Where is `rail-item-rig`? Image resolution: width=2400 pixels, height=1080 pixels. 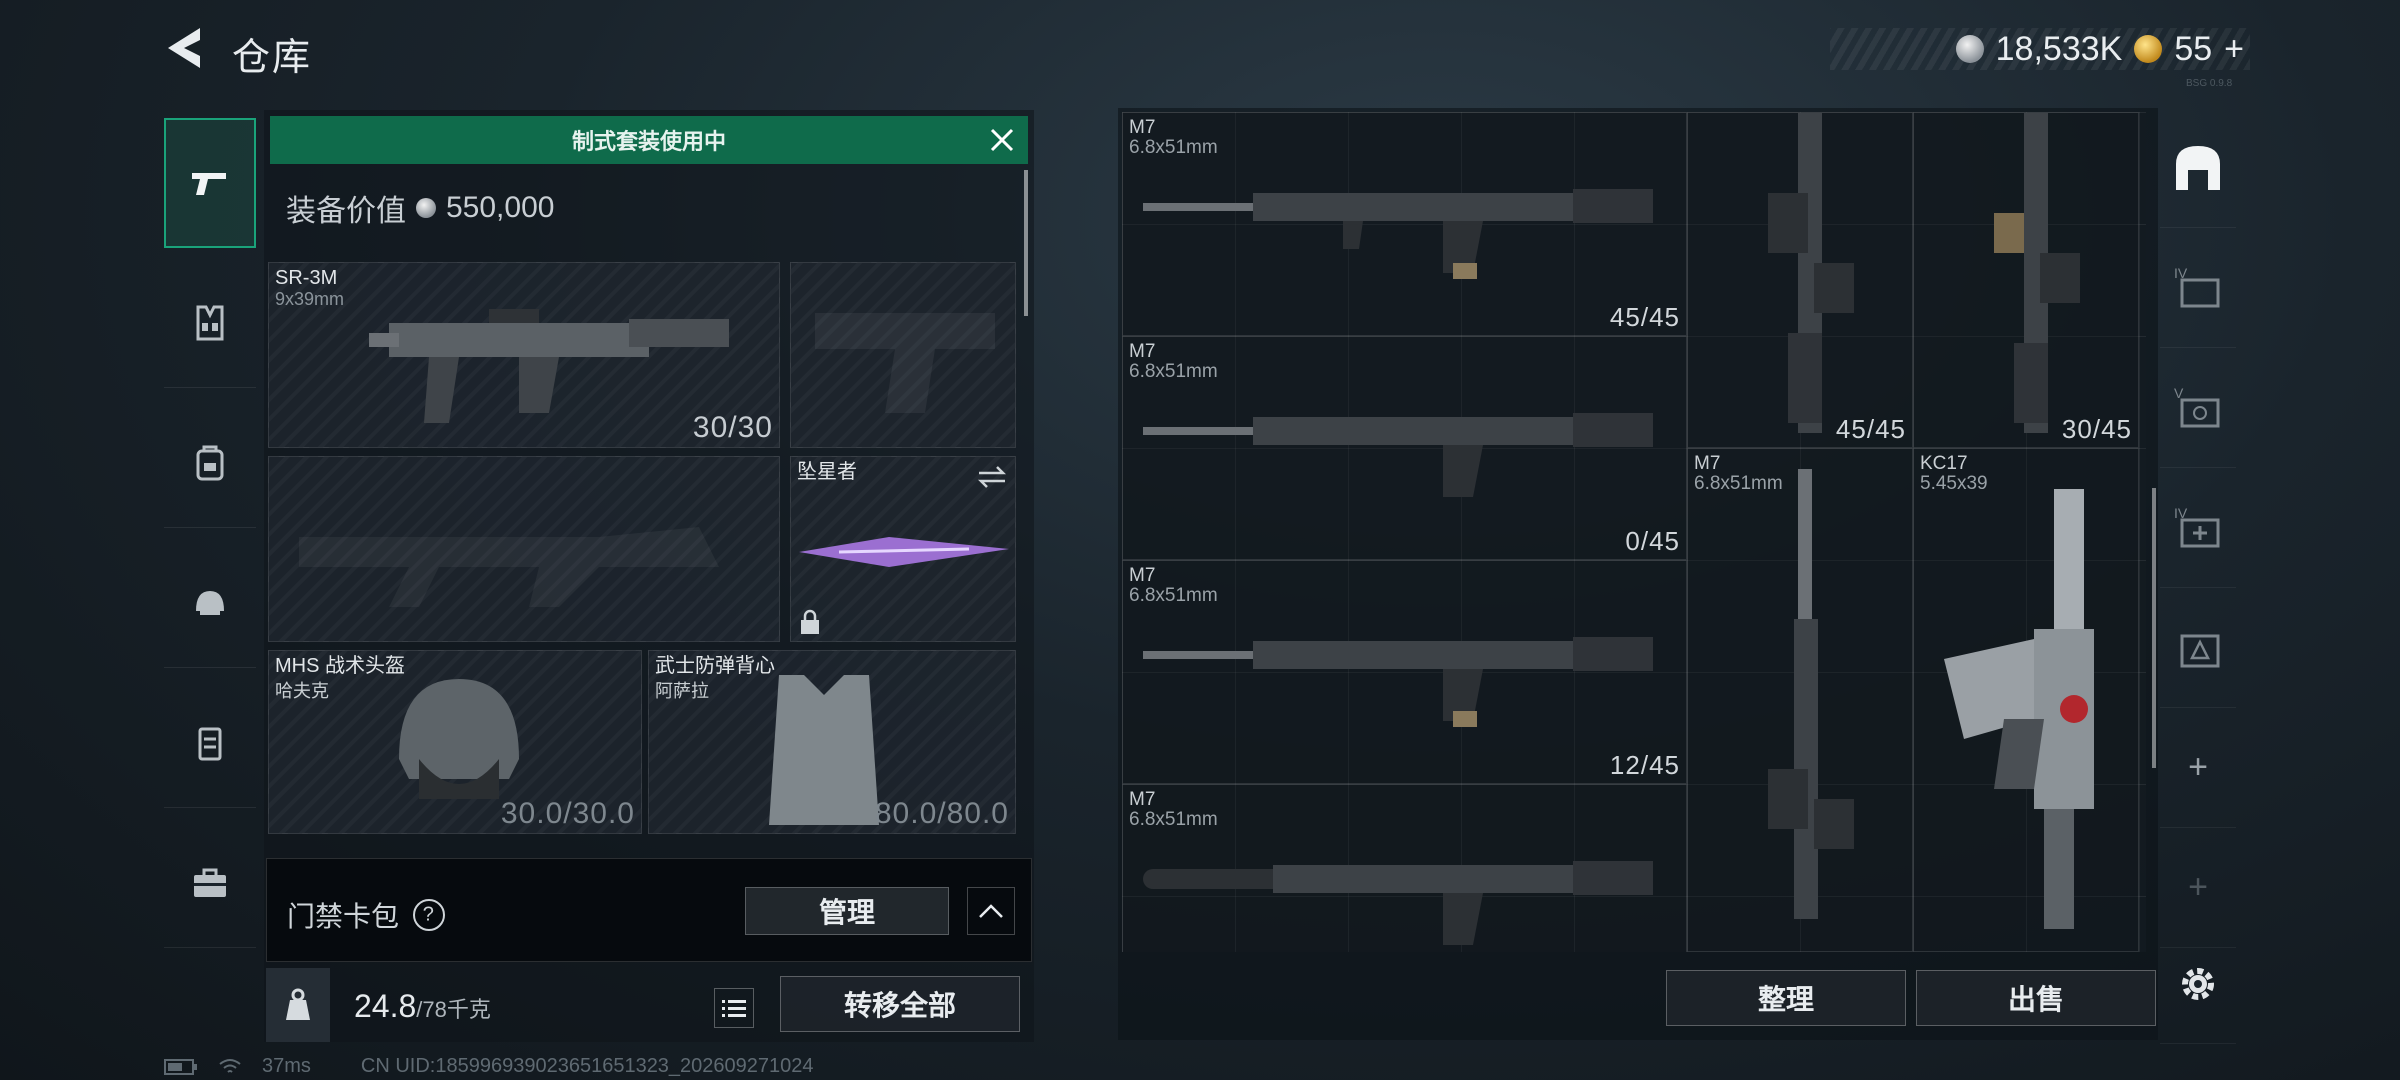 rail-item-rig is located at coordinates (210, 323).